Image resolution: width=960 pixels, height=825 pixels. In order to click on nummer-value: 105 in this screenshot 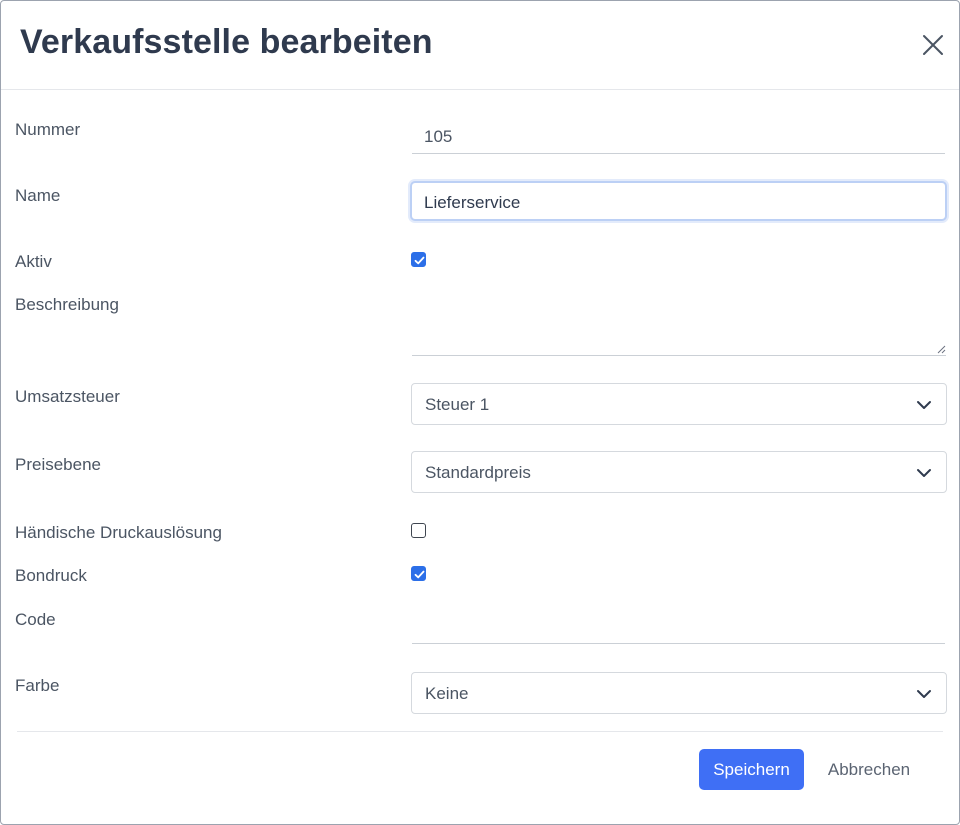, I will do `click(438, 136)`.